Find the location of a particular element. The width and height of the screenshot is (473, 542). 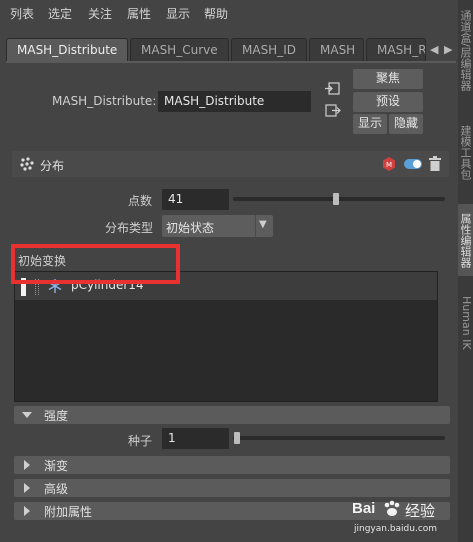

ramp-section-title: 渐变 is located at coordinates (56, 466).